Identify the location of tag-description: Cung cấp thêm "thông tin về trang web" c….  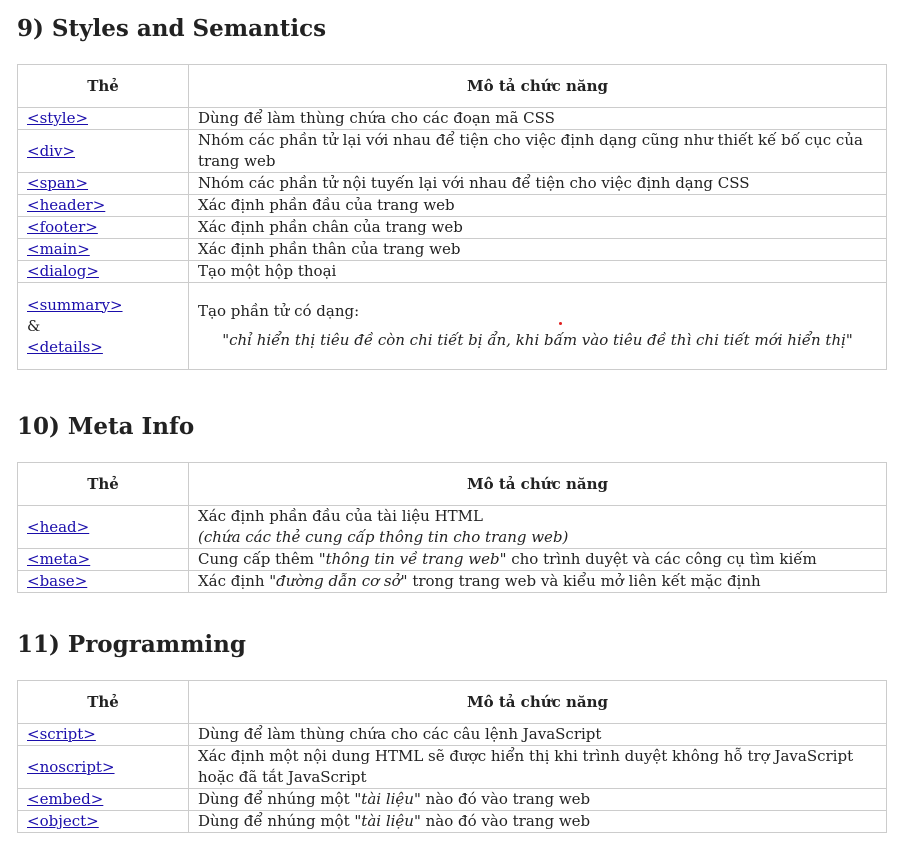
(537, 559).